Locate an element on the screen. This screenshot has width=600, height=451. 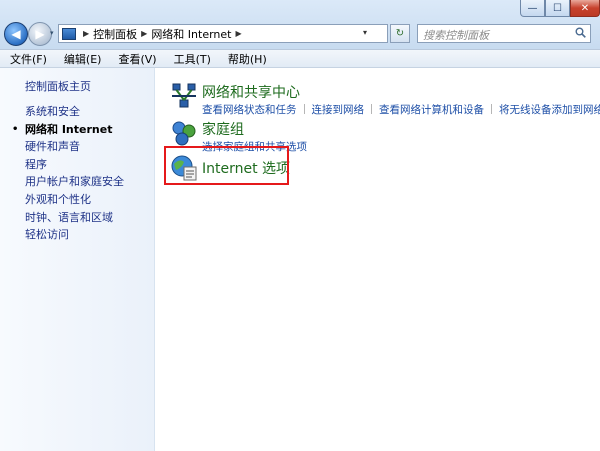
sidebar-item-system-security: 系统和安全 is located at coordinates (74, 112).